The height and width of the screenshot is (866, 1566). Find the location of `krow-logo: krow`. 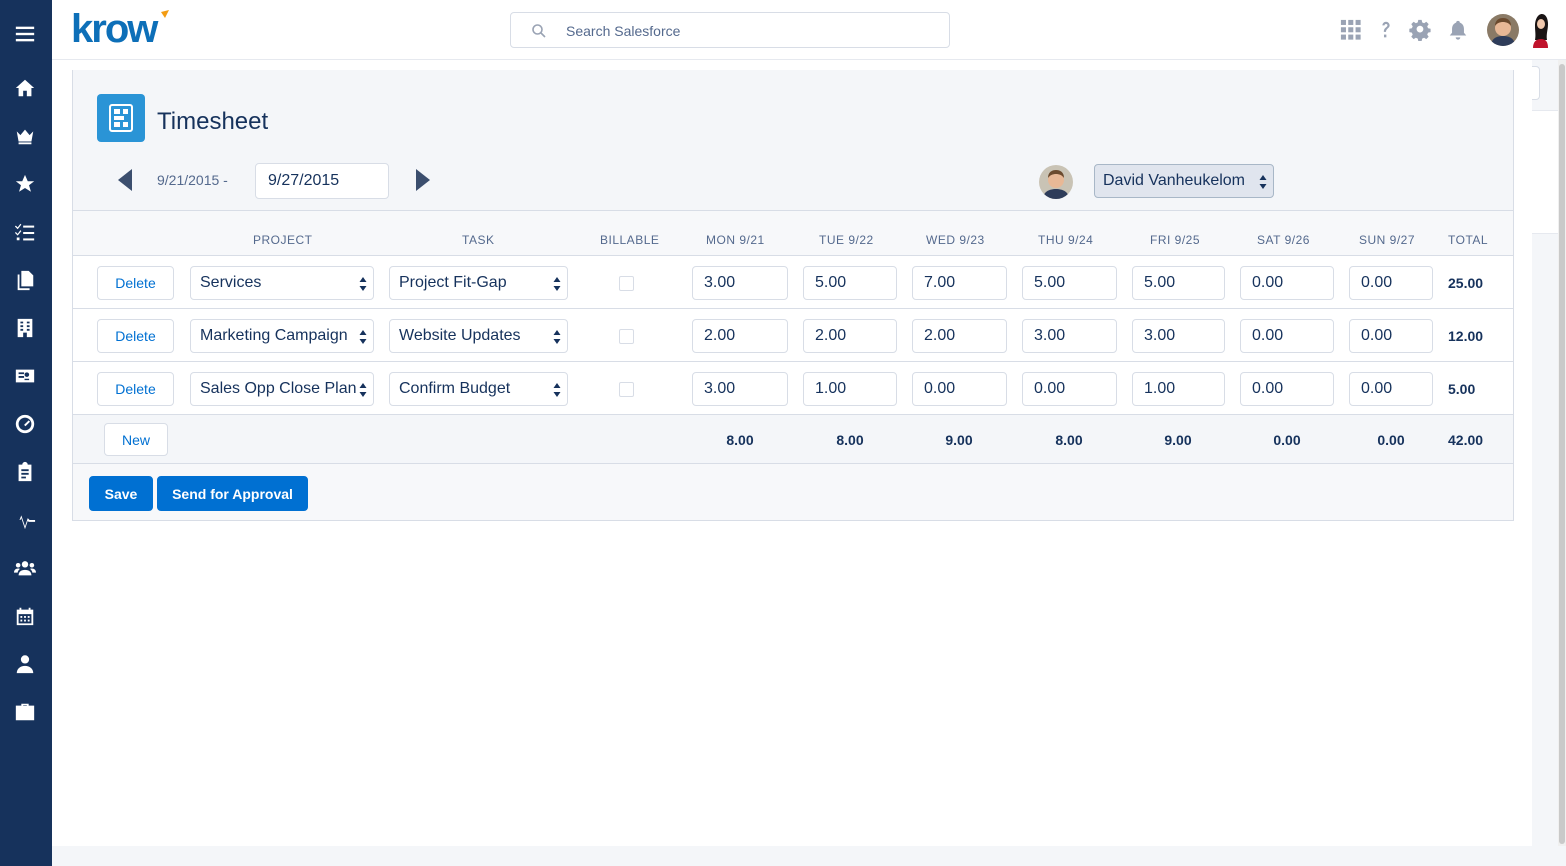

krow-logo: krow is located at coordinates (121, 29).